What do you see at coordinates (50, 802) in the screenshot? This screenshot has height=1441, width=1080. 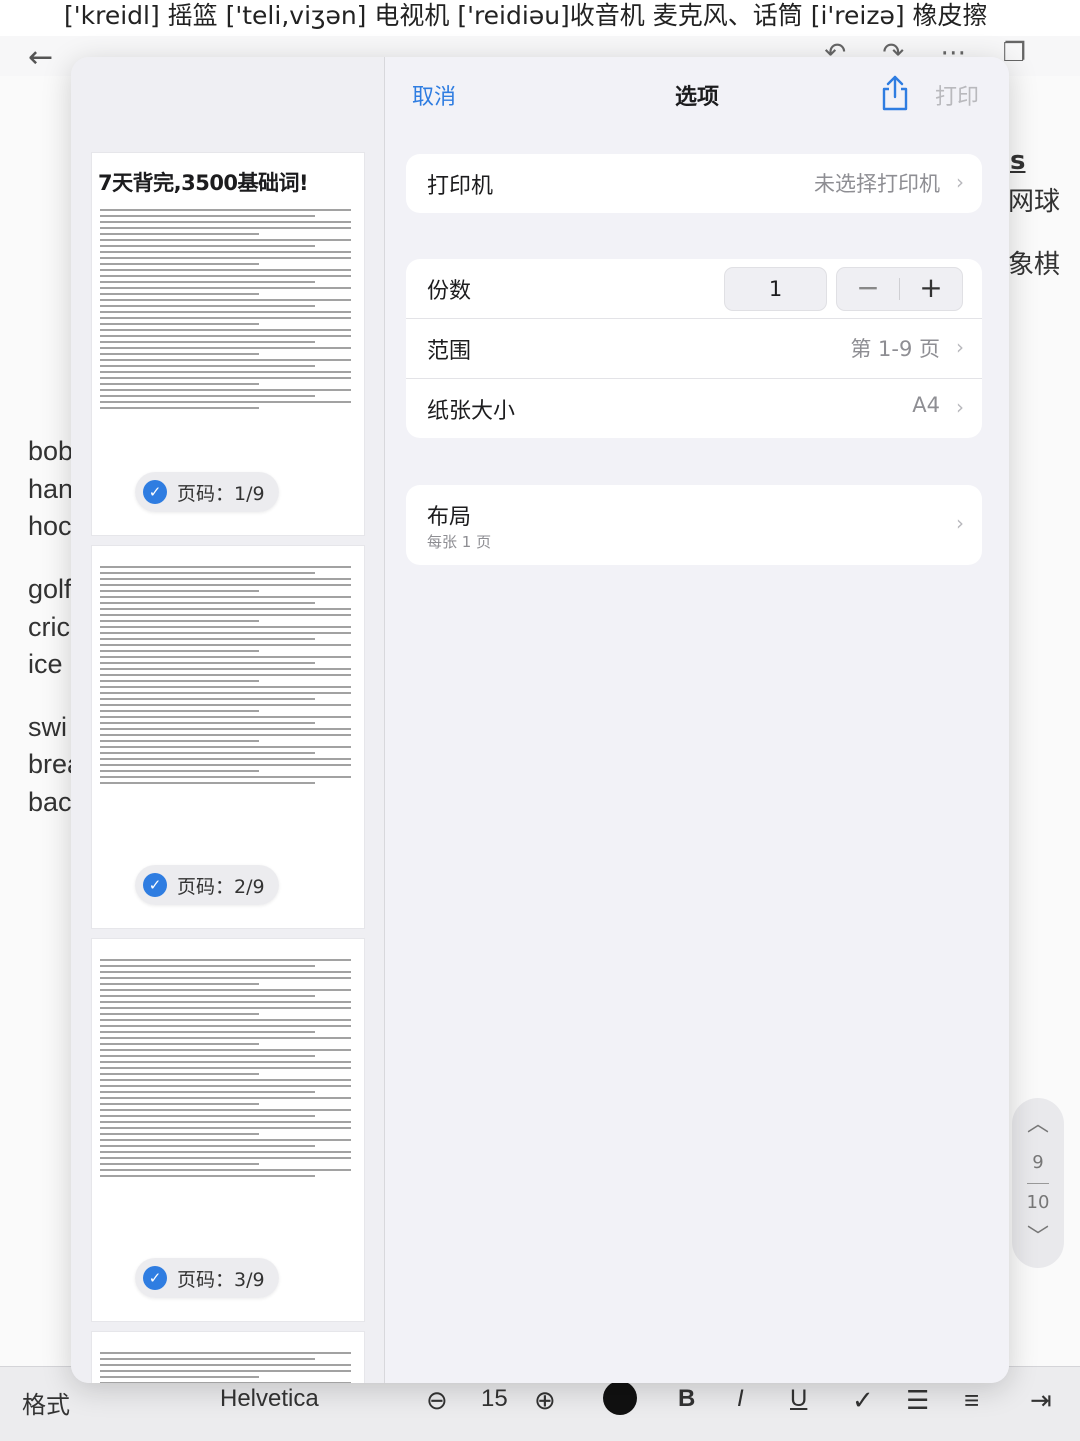 I see `background-word: bac` at bounding box center [50, 802].